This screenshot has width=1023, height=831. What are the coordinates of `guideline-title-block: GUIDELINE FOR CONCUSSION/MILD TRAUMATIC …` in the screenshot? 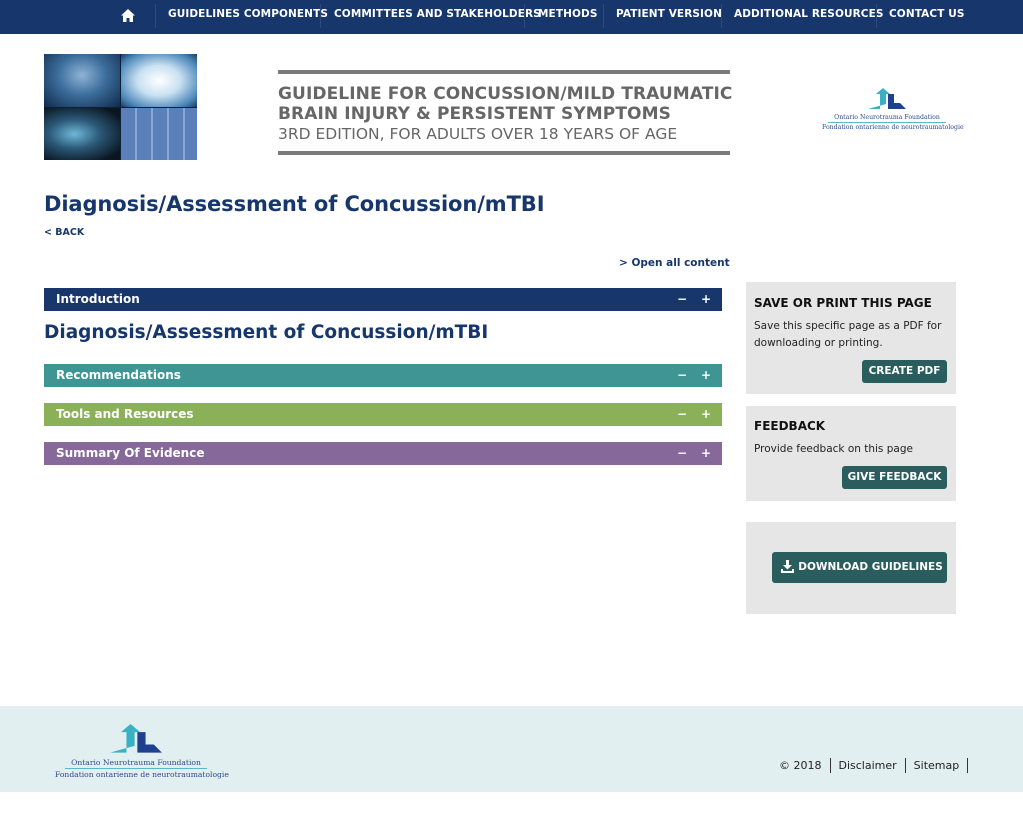 It's located at (505, 112).